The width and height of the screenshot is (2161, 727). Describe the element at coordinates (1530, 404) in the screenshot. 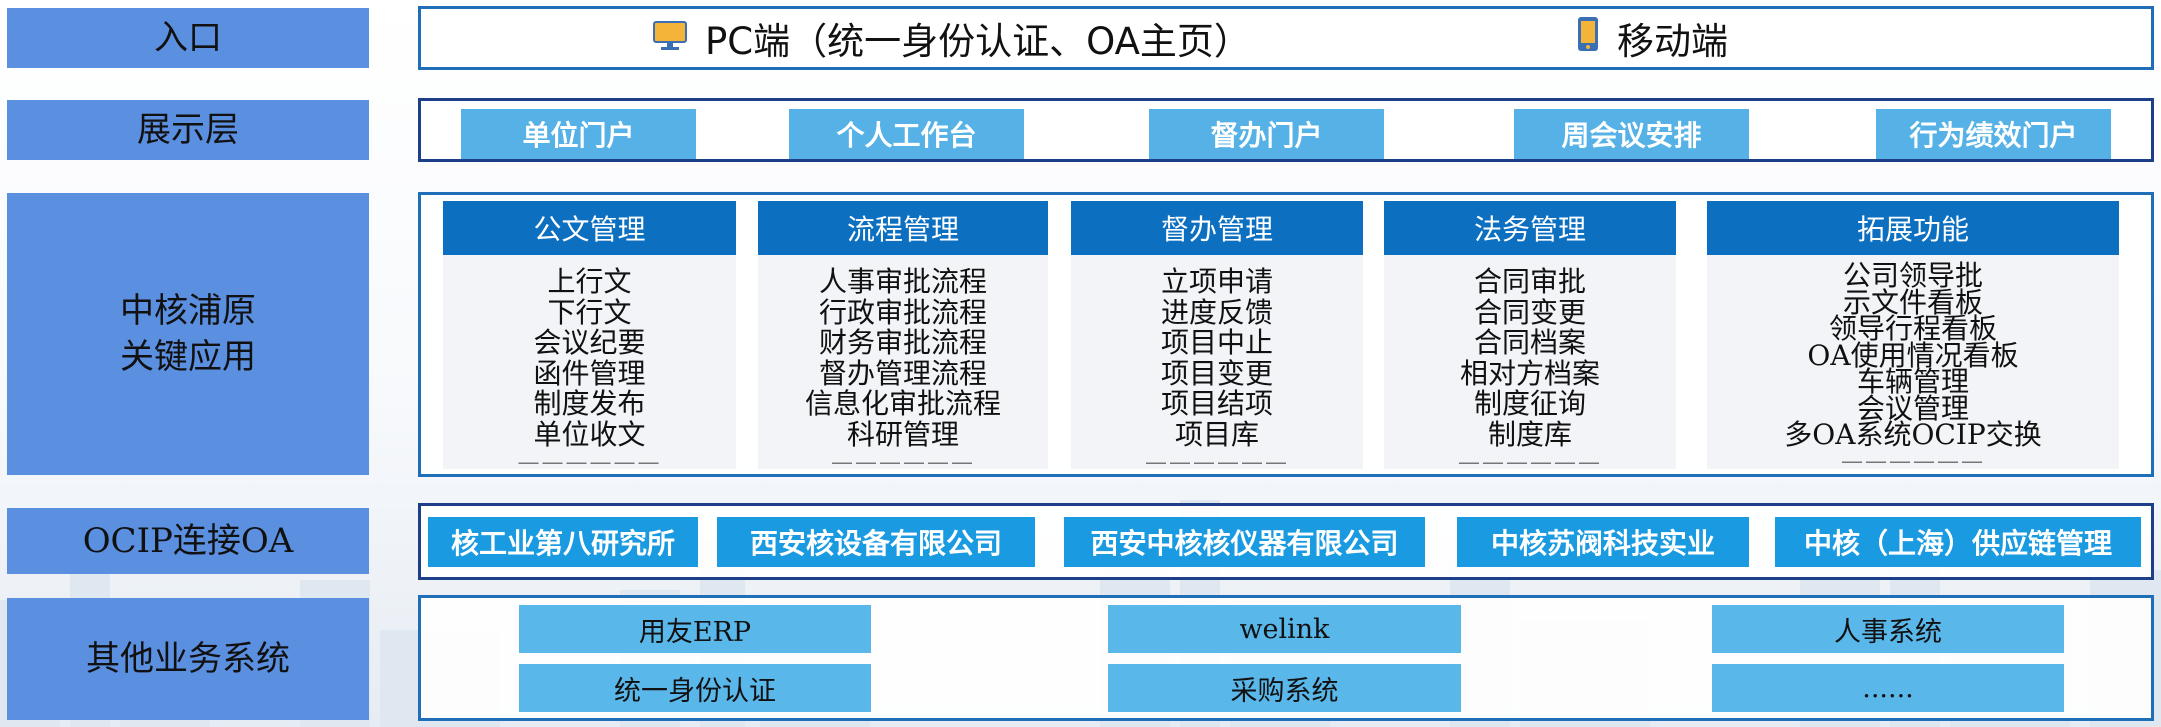

I see `app-item: 制度征询` at that location.